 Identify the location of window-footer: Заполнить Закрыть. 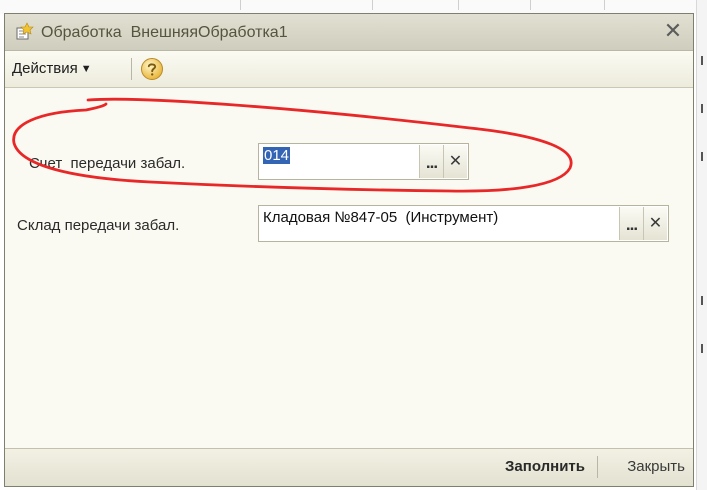
(349, 467).